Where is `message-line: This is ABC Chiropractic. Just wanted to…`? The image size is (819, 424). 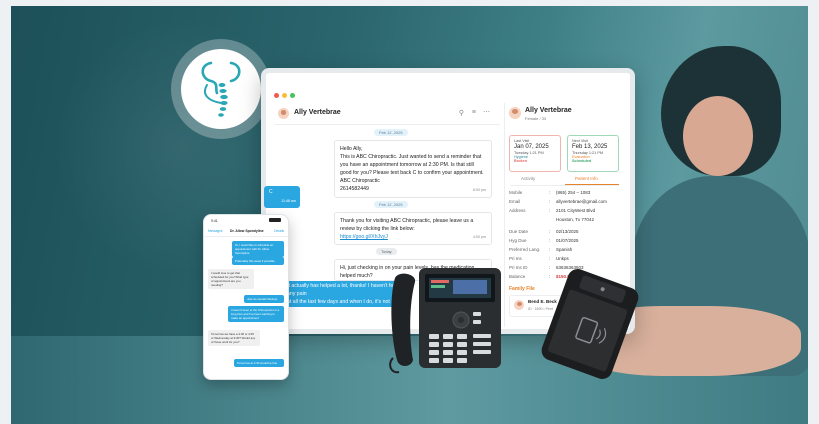 message-line: This is ABC Chiropractic. Just wanted to… is located at coordinates (411, 157).